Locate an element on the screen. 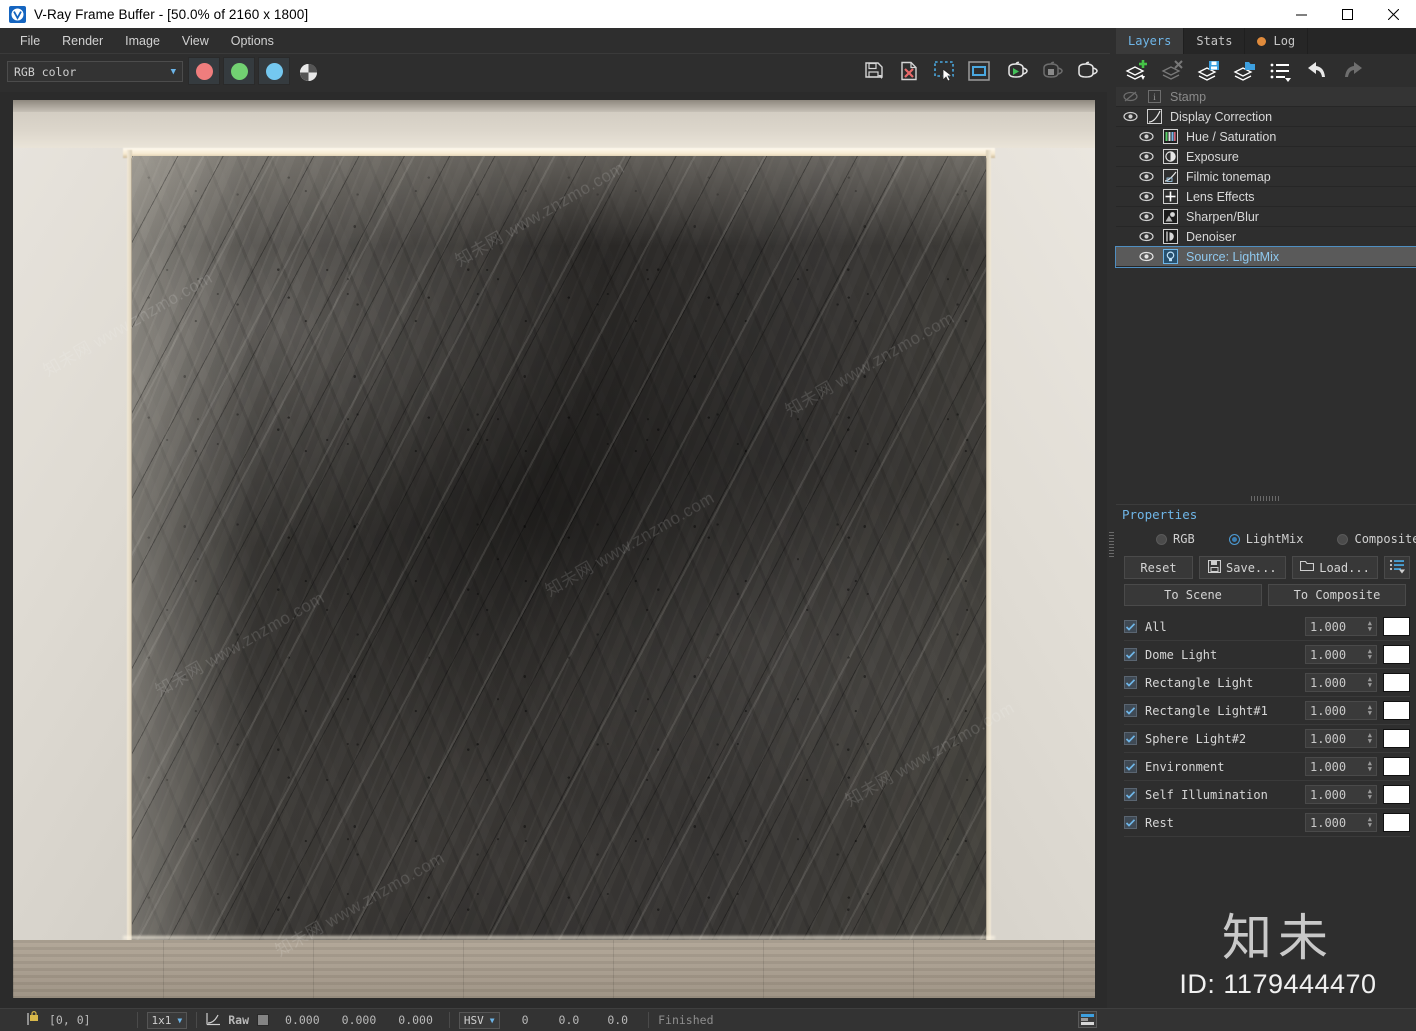 This screenshot has height=1031, width=1416. light-row-environment: Environment 1.000 ▲ ▼ is located at coordinates (1267, 767).